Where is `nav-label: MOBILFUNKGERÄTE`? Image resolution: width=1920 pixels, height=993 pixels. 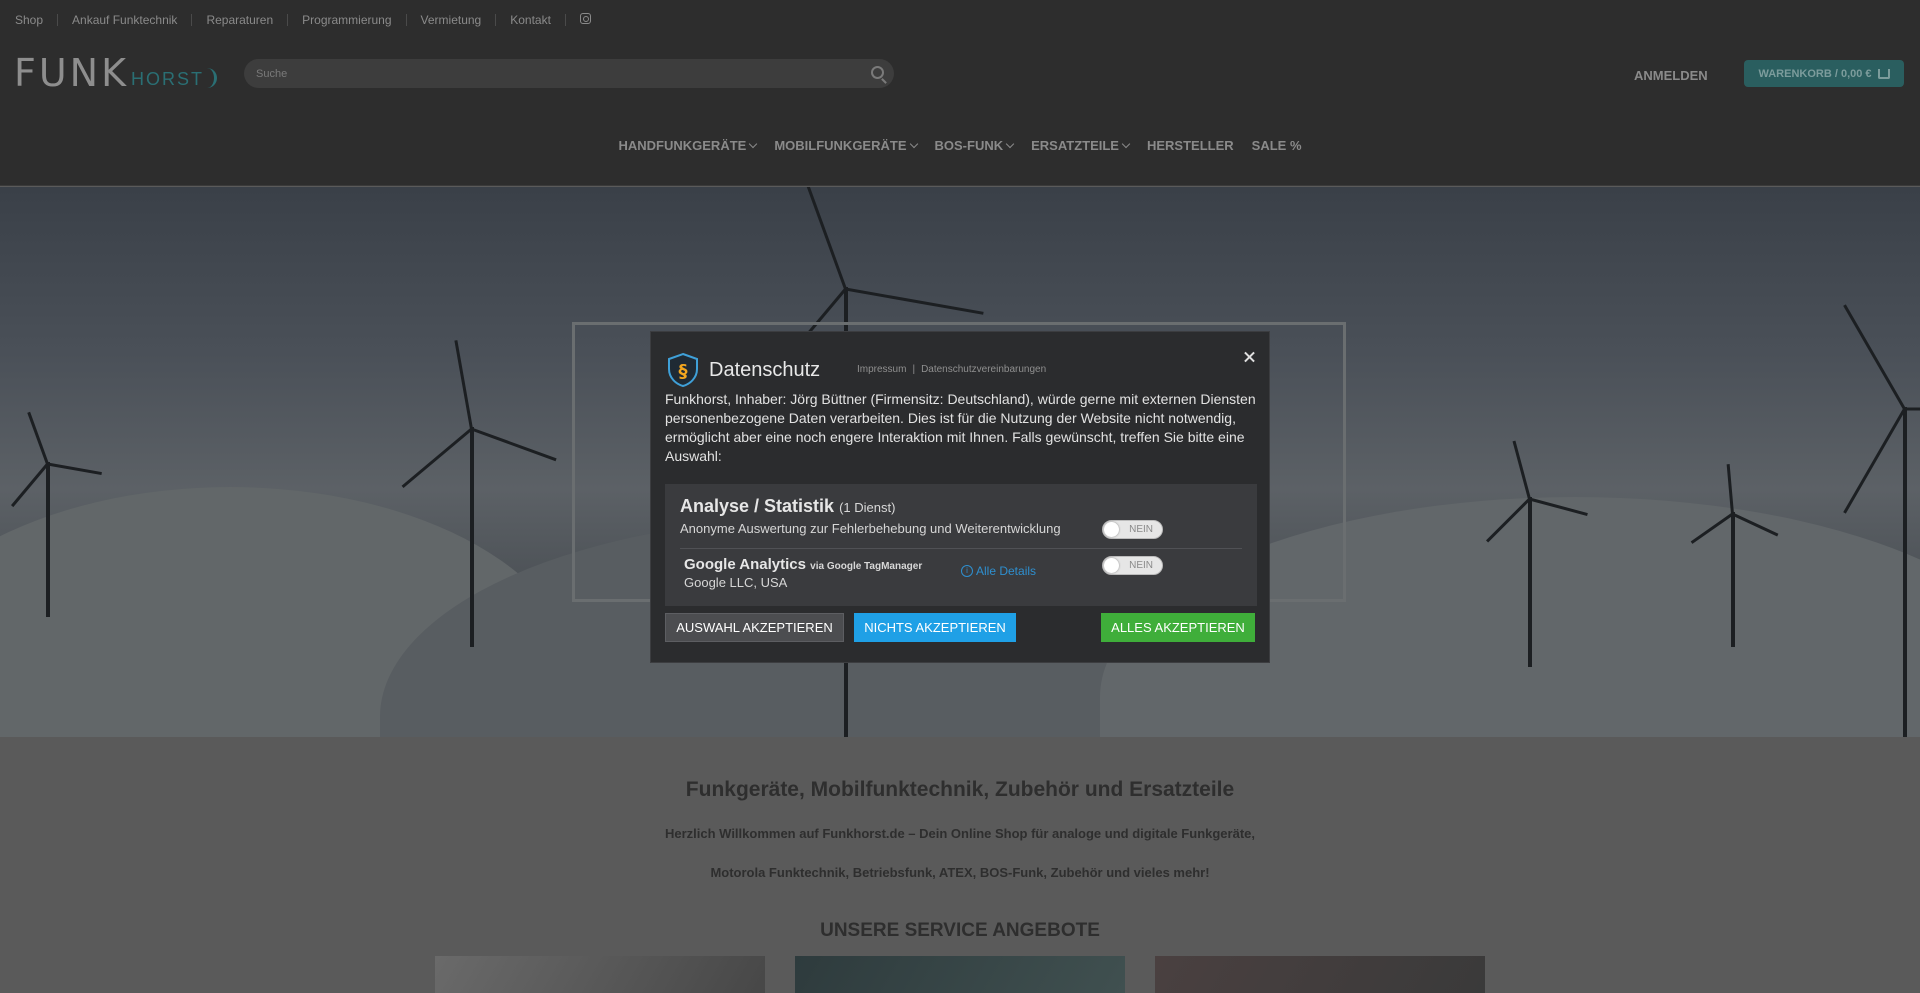 nav-label: MOBILFUNKGERÄTE is located at coordinates (840, 145).